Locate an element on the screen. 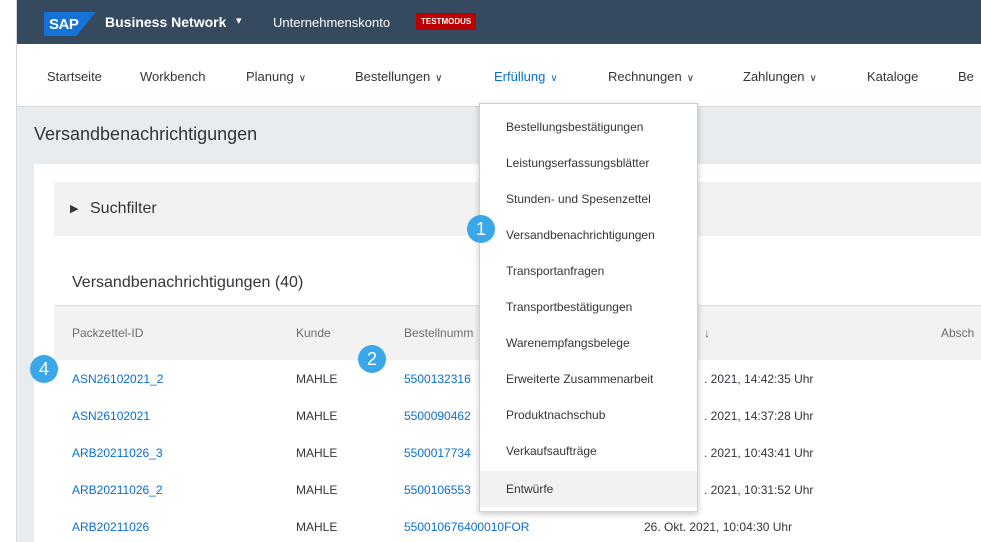 This screenshot has height=542, width=981. nav-item-label: Bestellungen is located at coordinates (393, 76).